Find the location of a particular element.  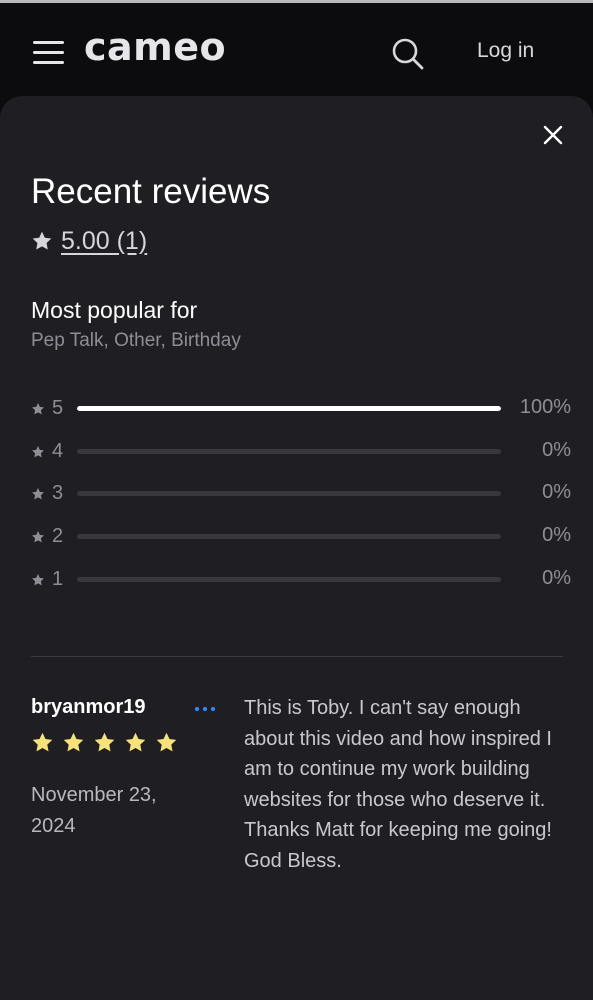

rating-row-stars: 5 is located at coordinates (58, 408).